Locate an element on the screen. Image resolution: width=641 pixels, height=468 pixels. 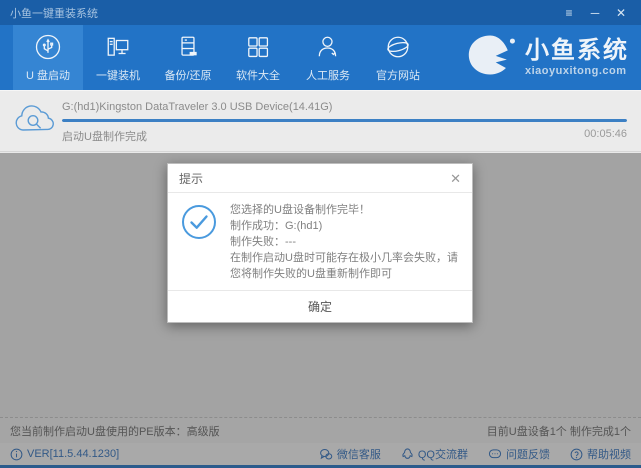
info-icon is located at coordinates (16, 454).